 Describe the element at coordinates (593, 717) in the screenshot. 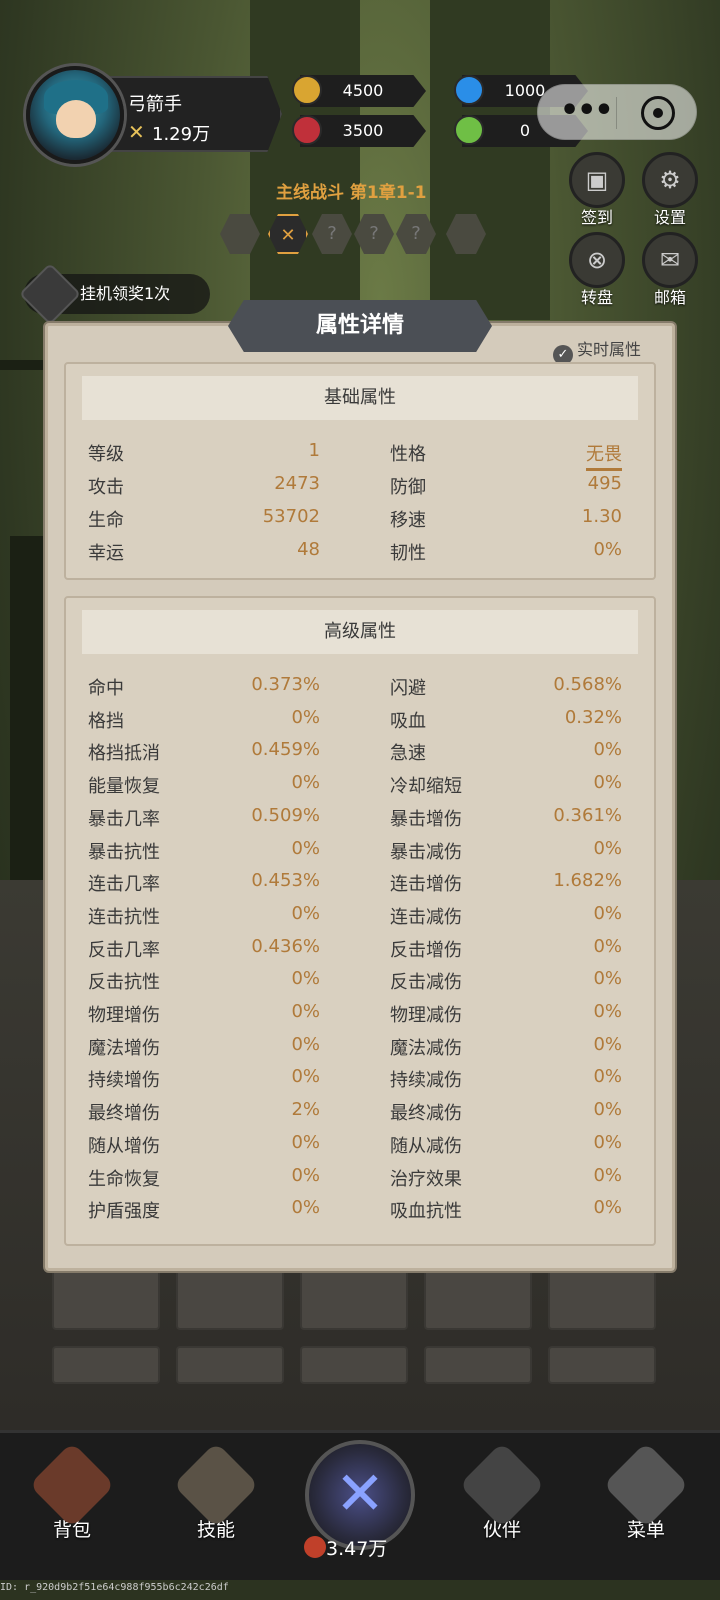

I see `attr-value: 0.32%` at that location.